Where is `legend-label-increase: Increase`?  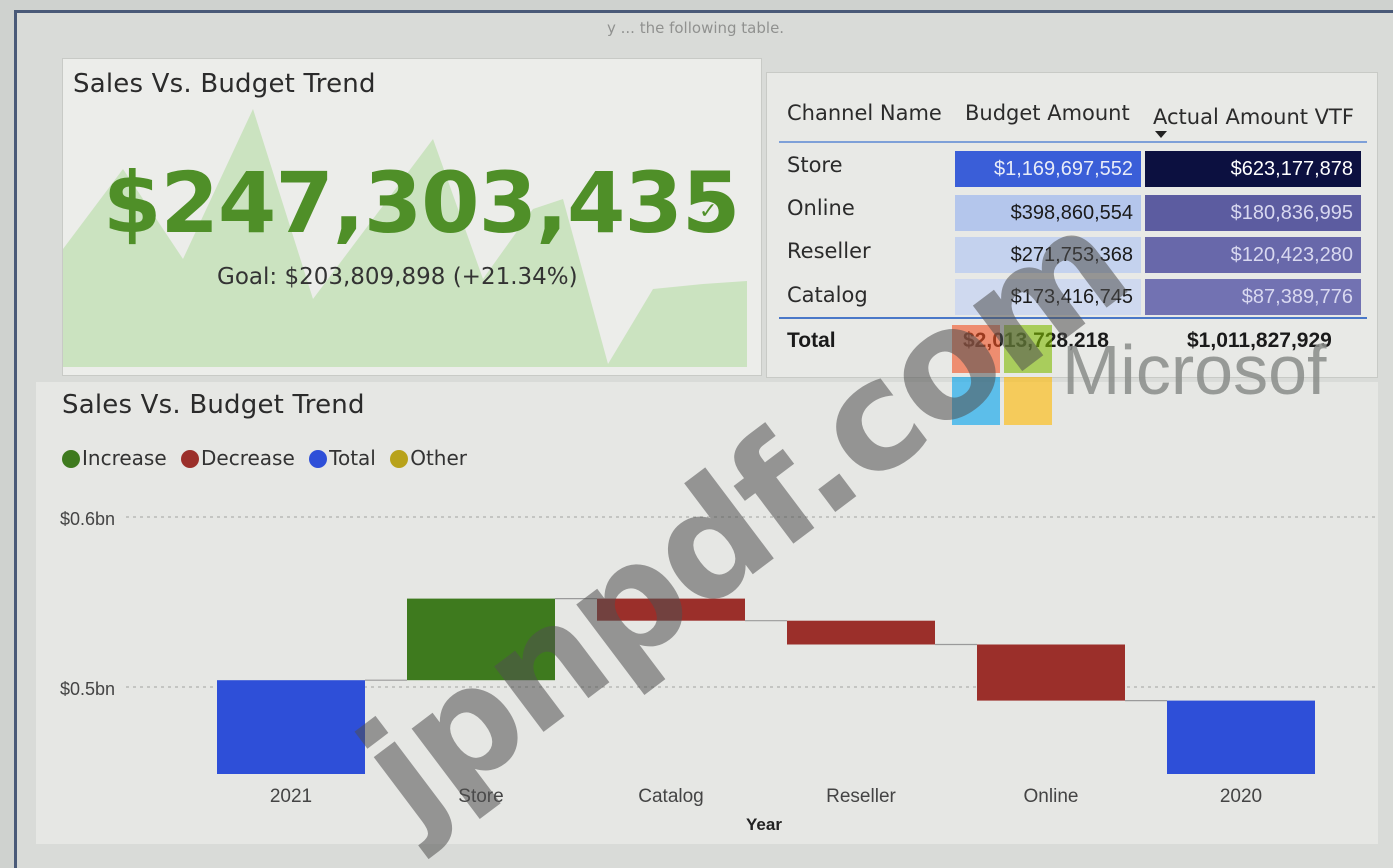 legend-label-increase: Increase is located at coordinates (124, 458).